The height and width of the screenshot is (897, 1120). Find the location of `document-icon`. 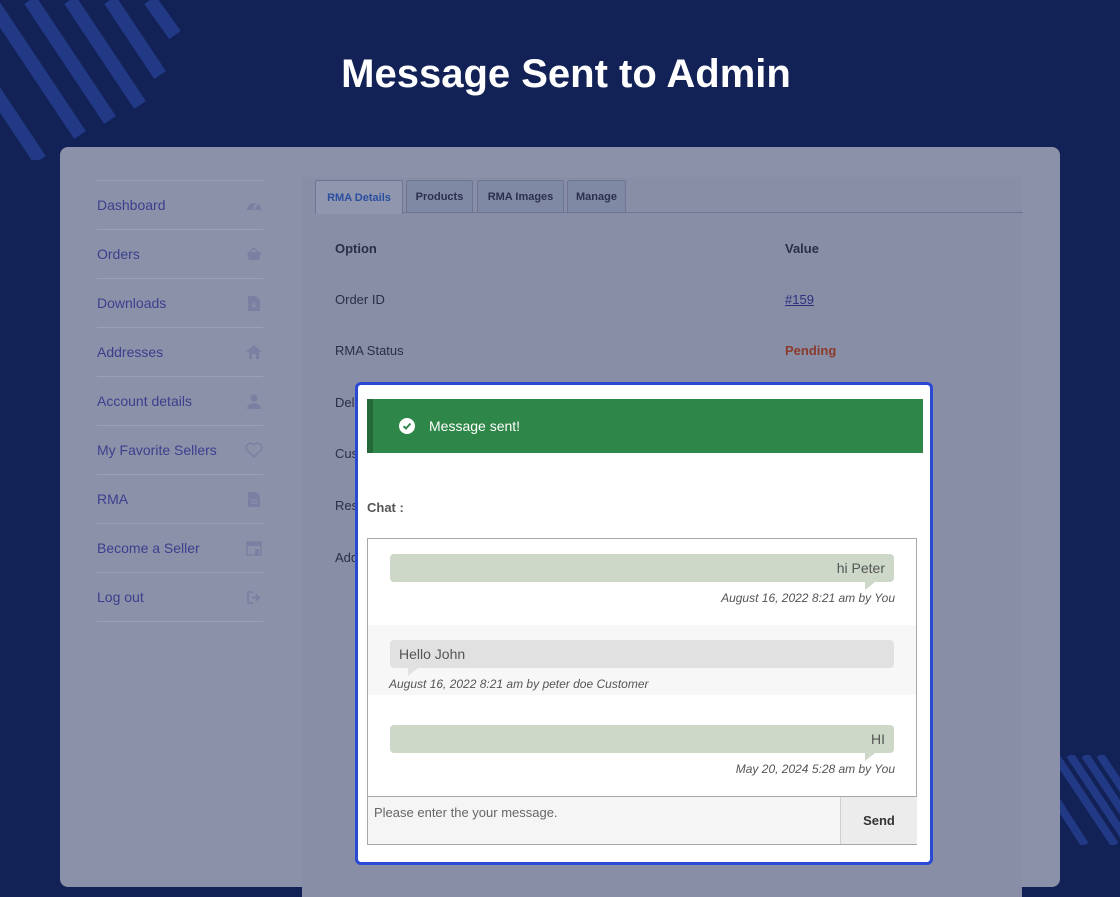

document-icon is located at coordinates (254, 499).